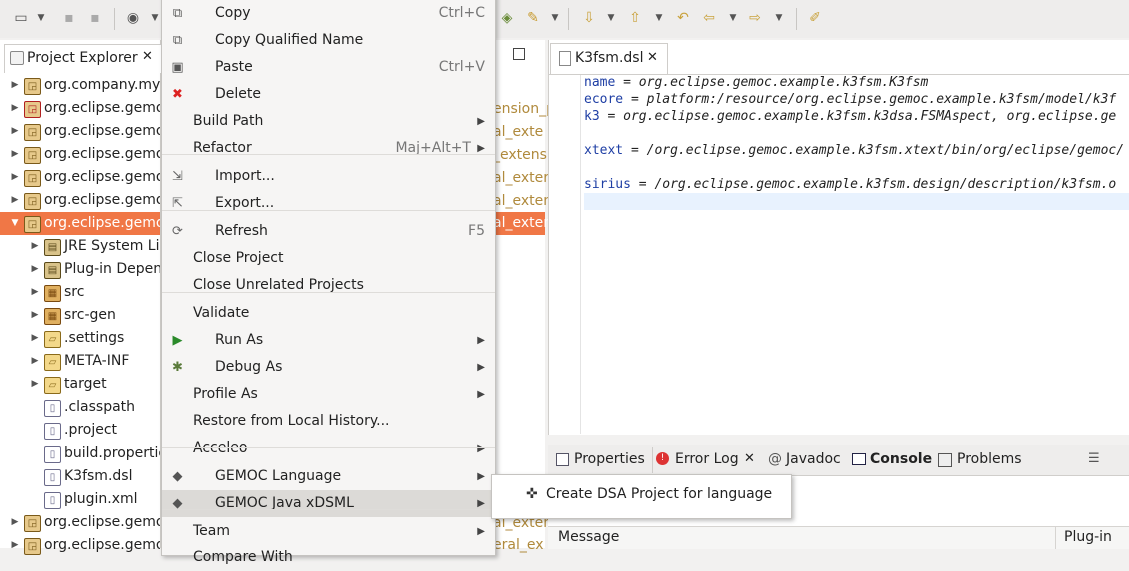 Image resolution: width=1129 pixels, height=571 pixels. I want to click on submenu-arrow-icon: ▶, so click(481, 367).